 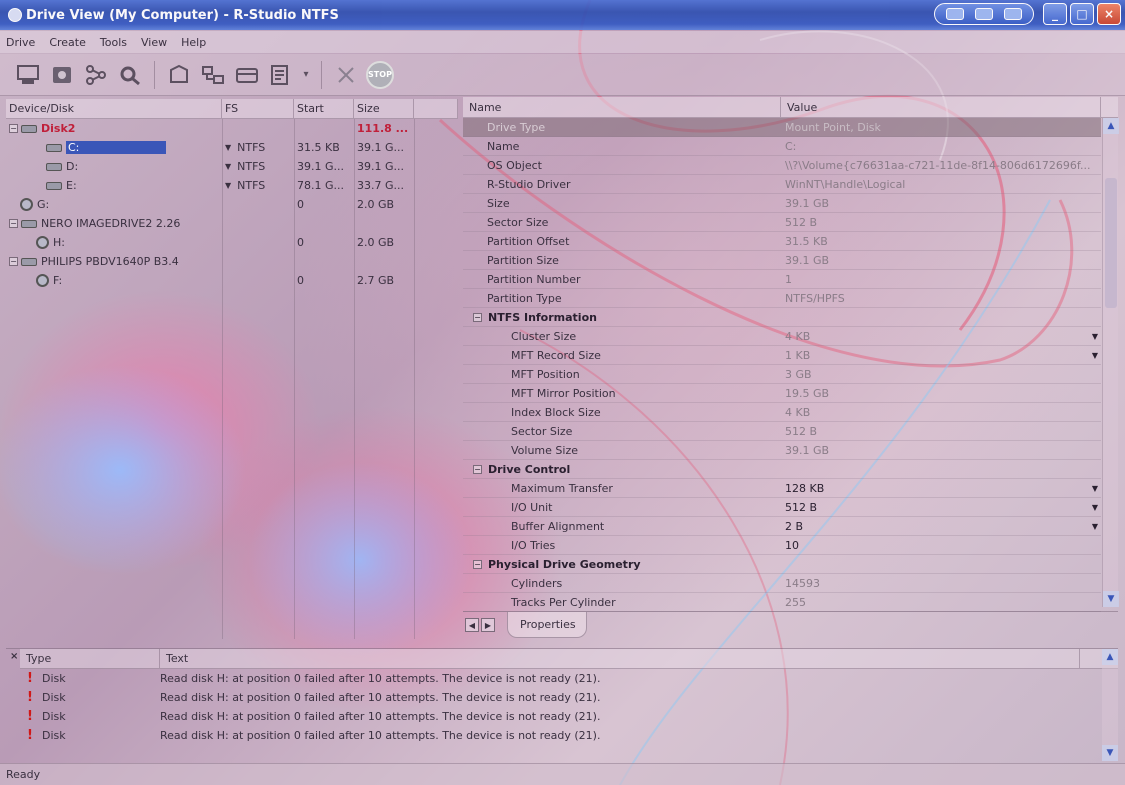 I want to click on column-header-value: Value, so click(x=941, y=107).